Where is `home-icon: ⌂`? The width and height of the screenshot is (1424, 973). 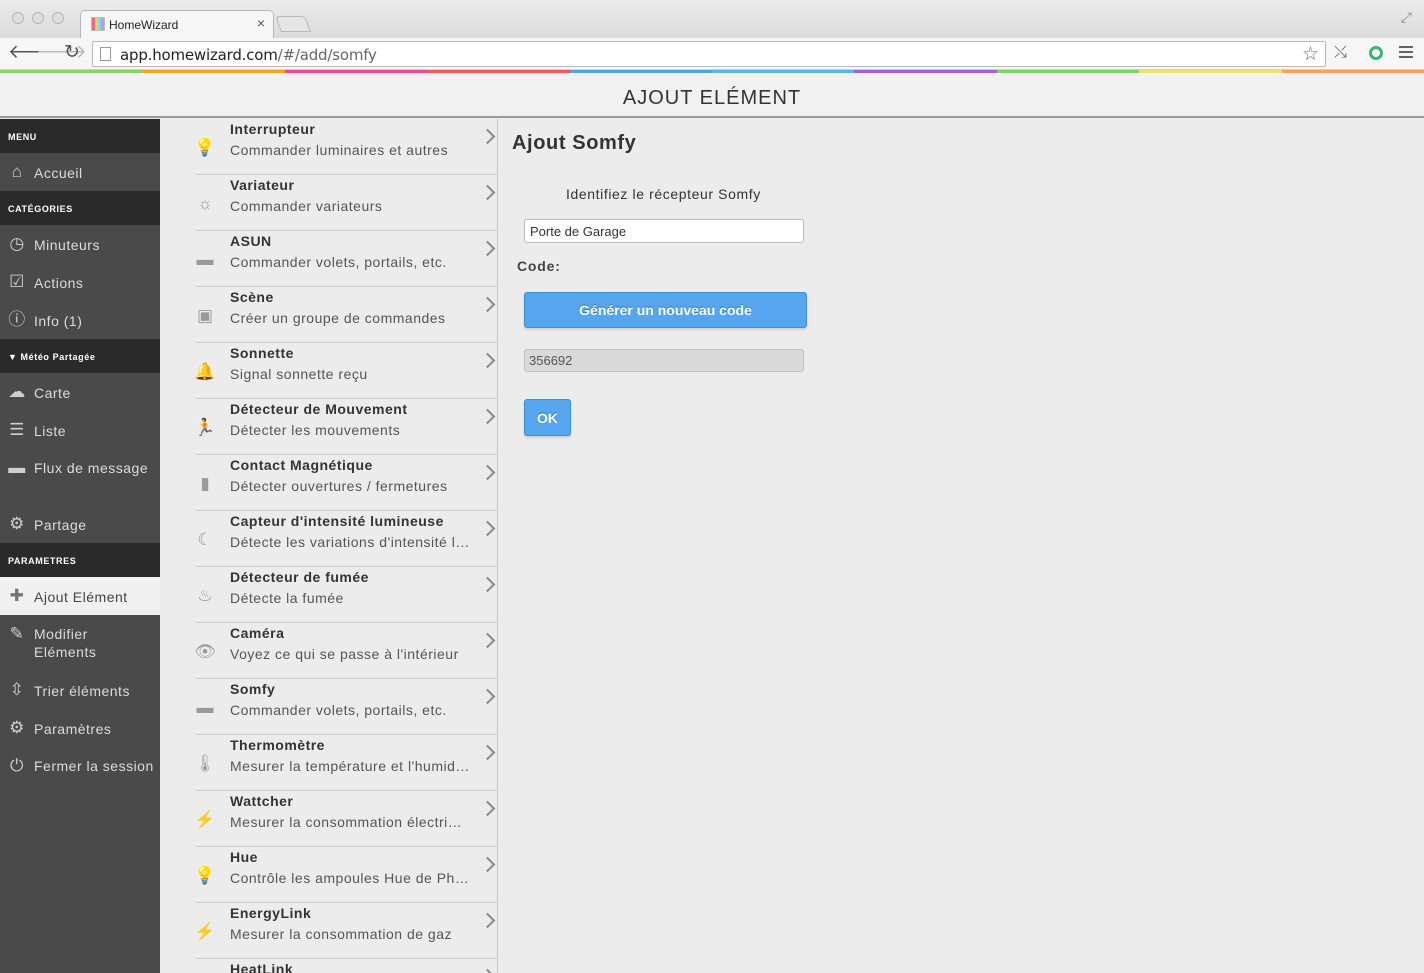 home-icon: ⌂ is located at coordinates (17, 171).